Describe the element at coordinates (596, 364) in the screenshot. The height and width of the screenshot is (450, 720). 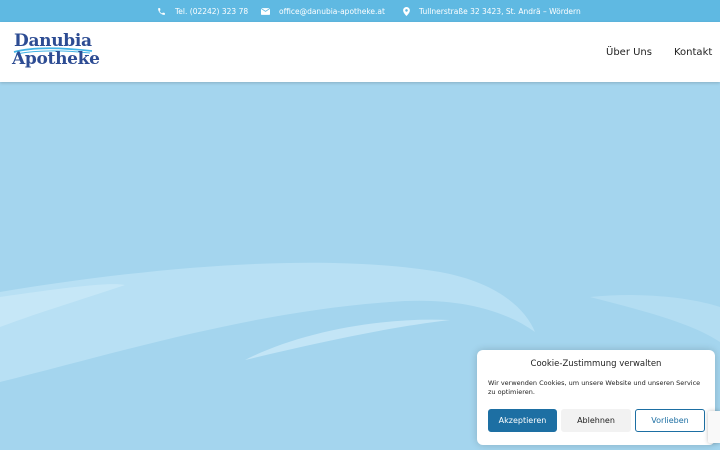
I see `cookie-dialog-title: Cookie-Zustimmung verwalten` at that location.